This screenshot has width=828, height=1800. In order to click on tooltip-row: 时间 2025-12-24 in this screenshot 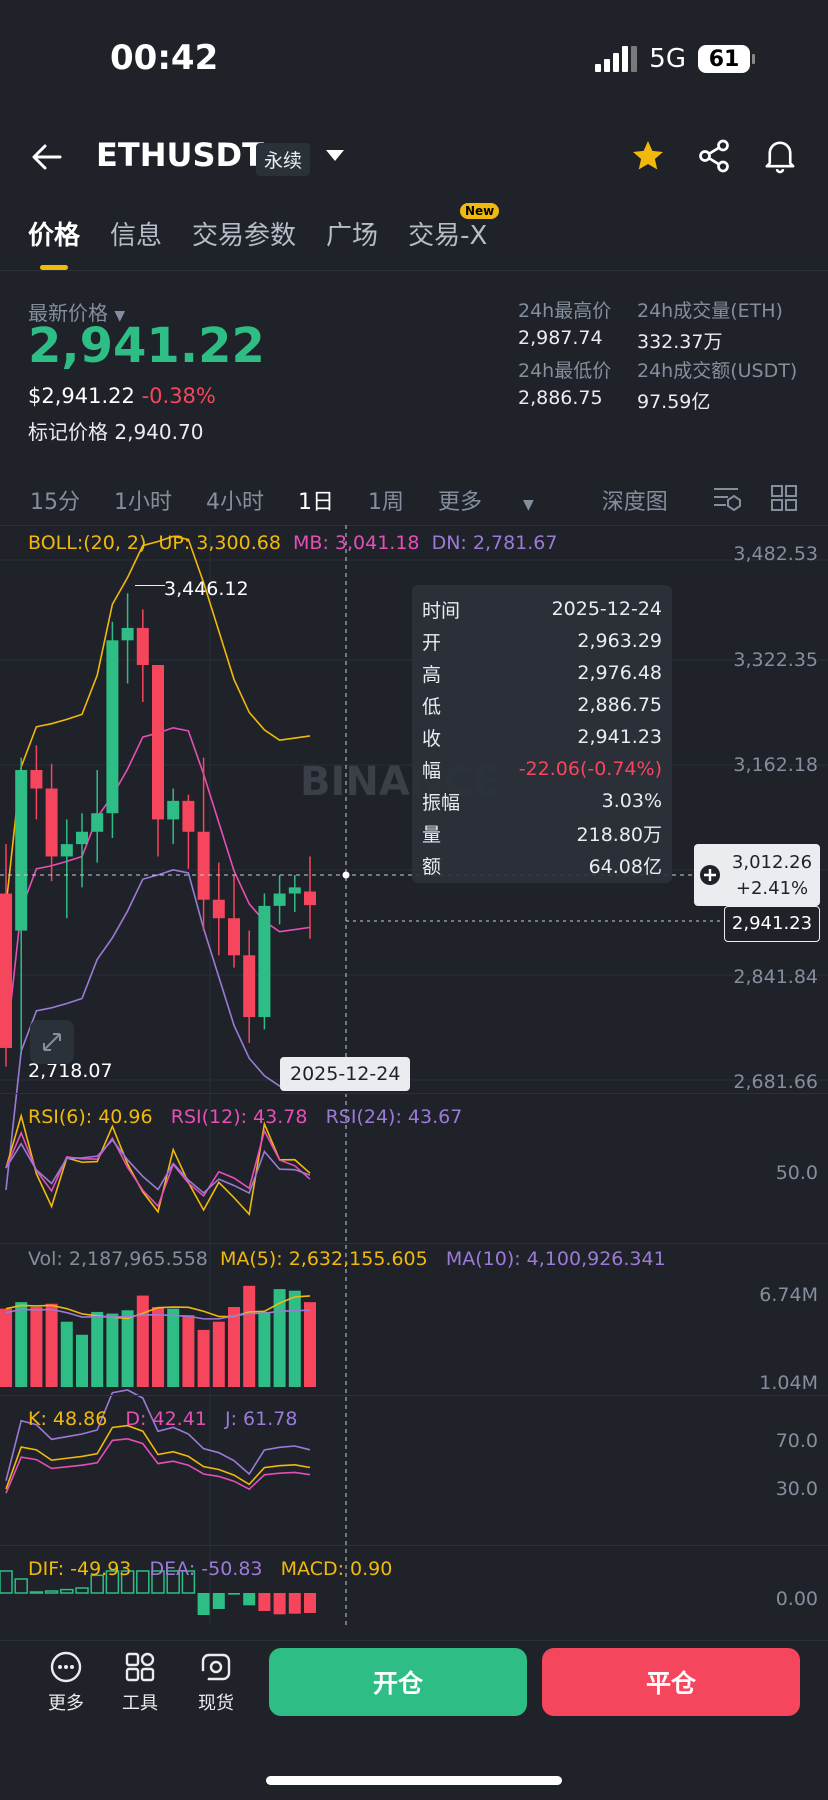, I will do `click(542, 610)`.